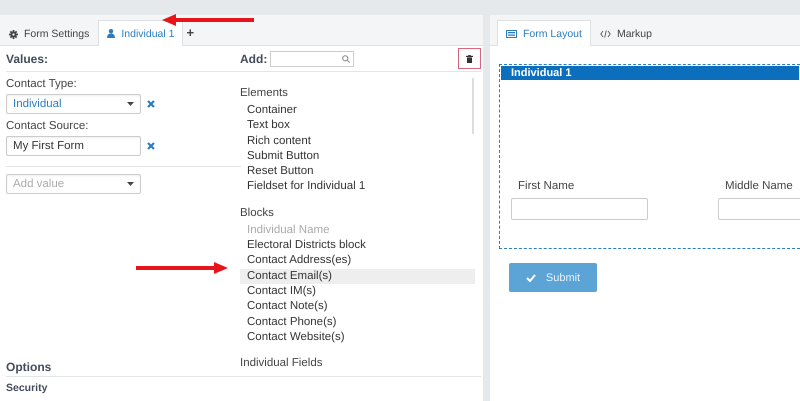 The width and height of the screenshot is (800, 401). What do you see at coordinates (357, 338) in the screenshot?
I see `palette-item: Contact Website(s)` at bounding box center [357, 338].